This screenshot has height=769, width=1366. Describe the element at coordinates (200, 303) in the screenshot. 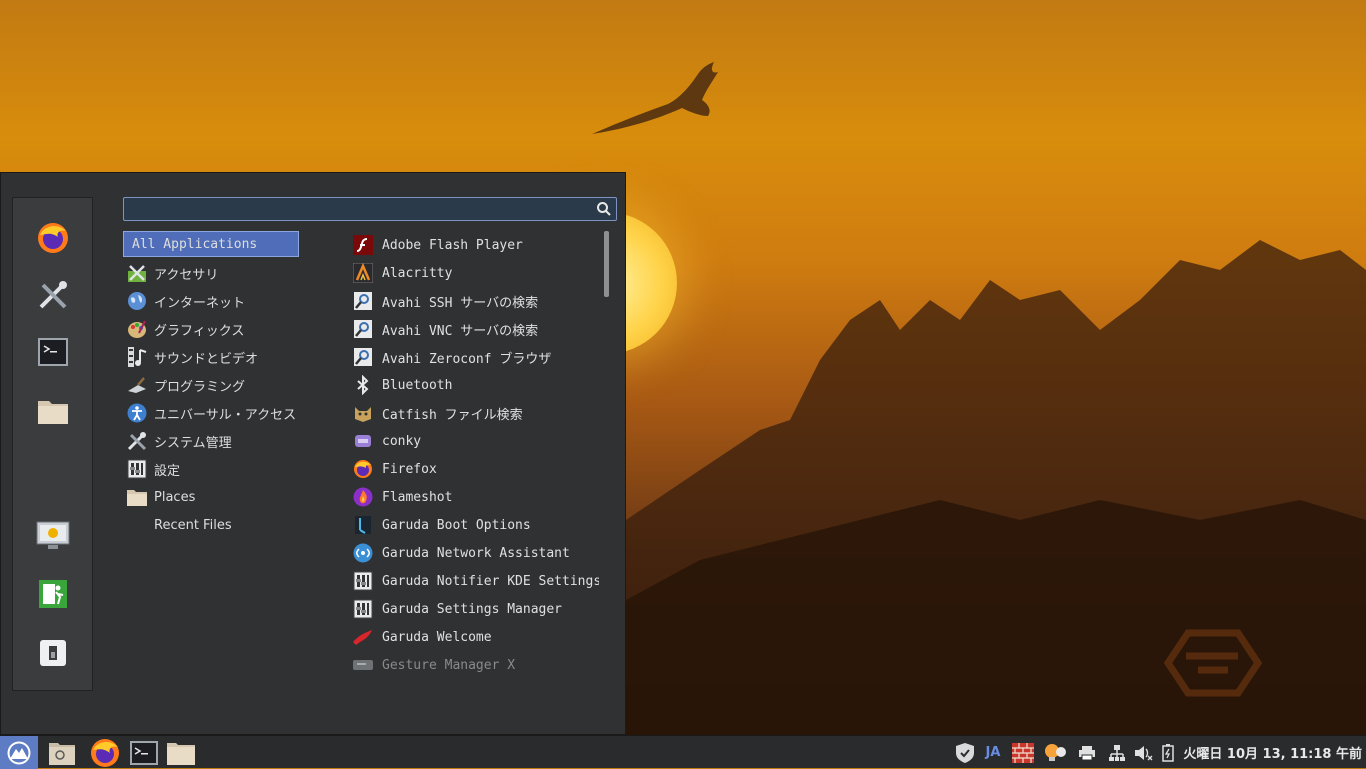

I see `category-label: インターネット` at that location.